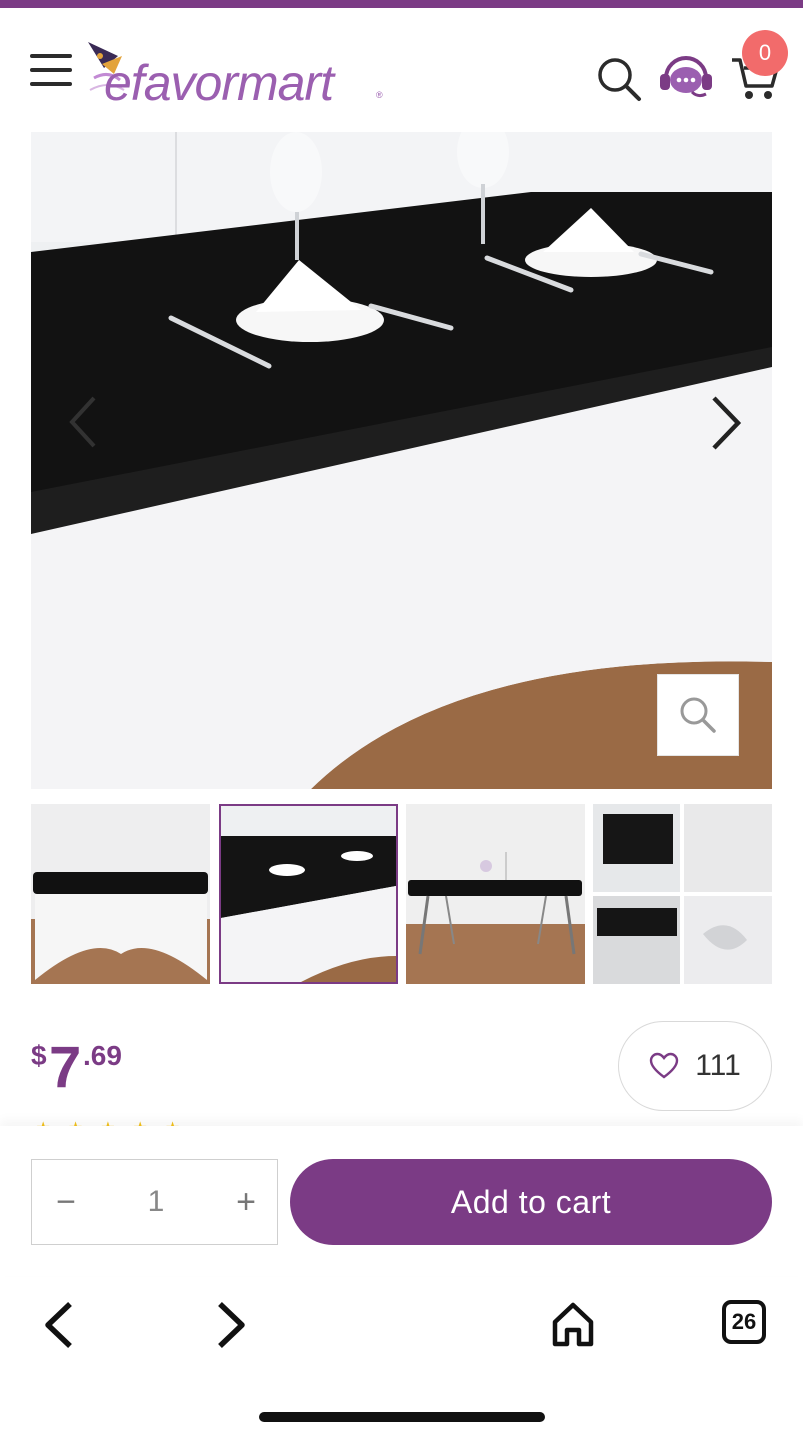 This screenshot has width=803, height=1440. Describe the element at coordinates (51, 71) in the screenshot. I see `hamburger-icon` at that location.